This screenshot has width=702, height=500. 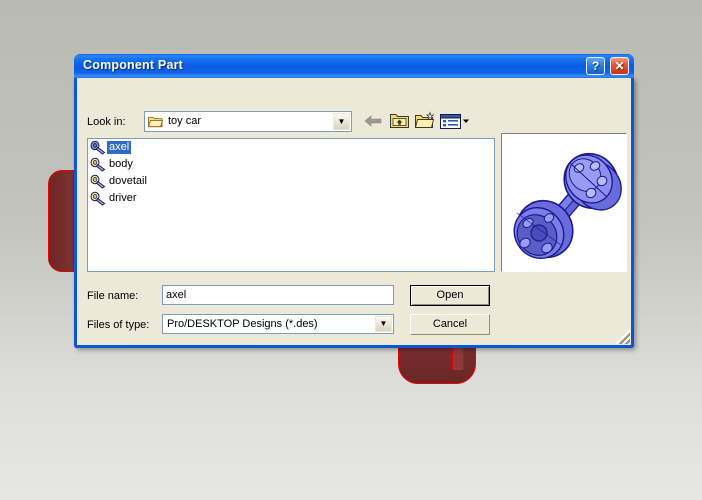 What do you see at coordinates (128, 181) in the screenshot?
I see `list-item-label: dovetail` at bounding box center [128, 181].